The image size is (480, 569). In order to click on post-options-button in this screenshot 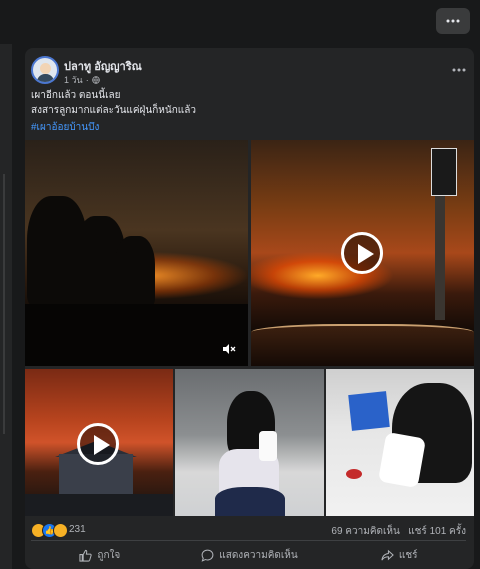, I will do `click(459, 67)`.